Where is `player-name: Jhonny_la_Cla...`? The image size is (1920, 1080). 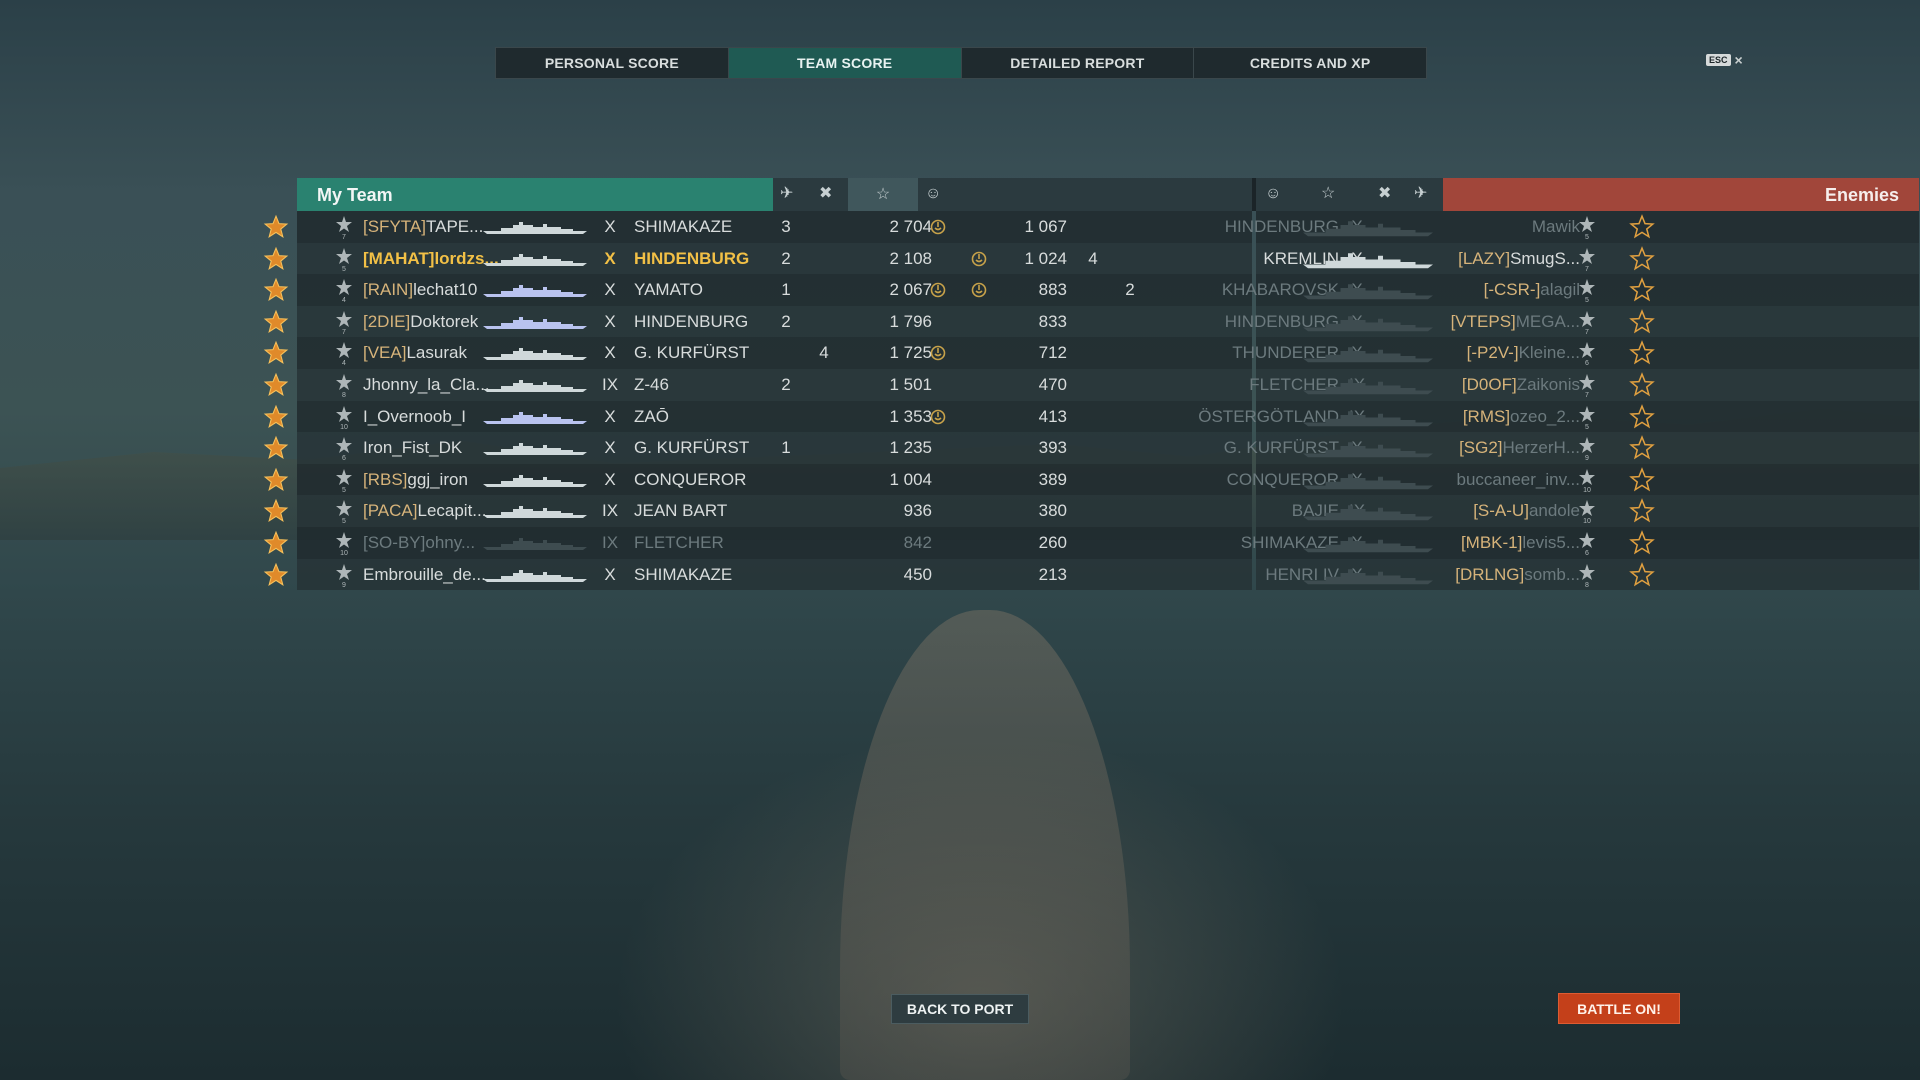 player-name: Jhonny_la_Cla... is located at coordinates (426, 385).